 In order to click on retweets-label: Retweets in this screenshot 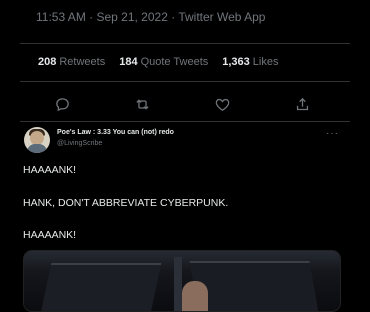, I will do `click(82, 62)`.